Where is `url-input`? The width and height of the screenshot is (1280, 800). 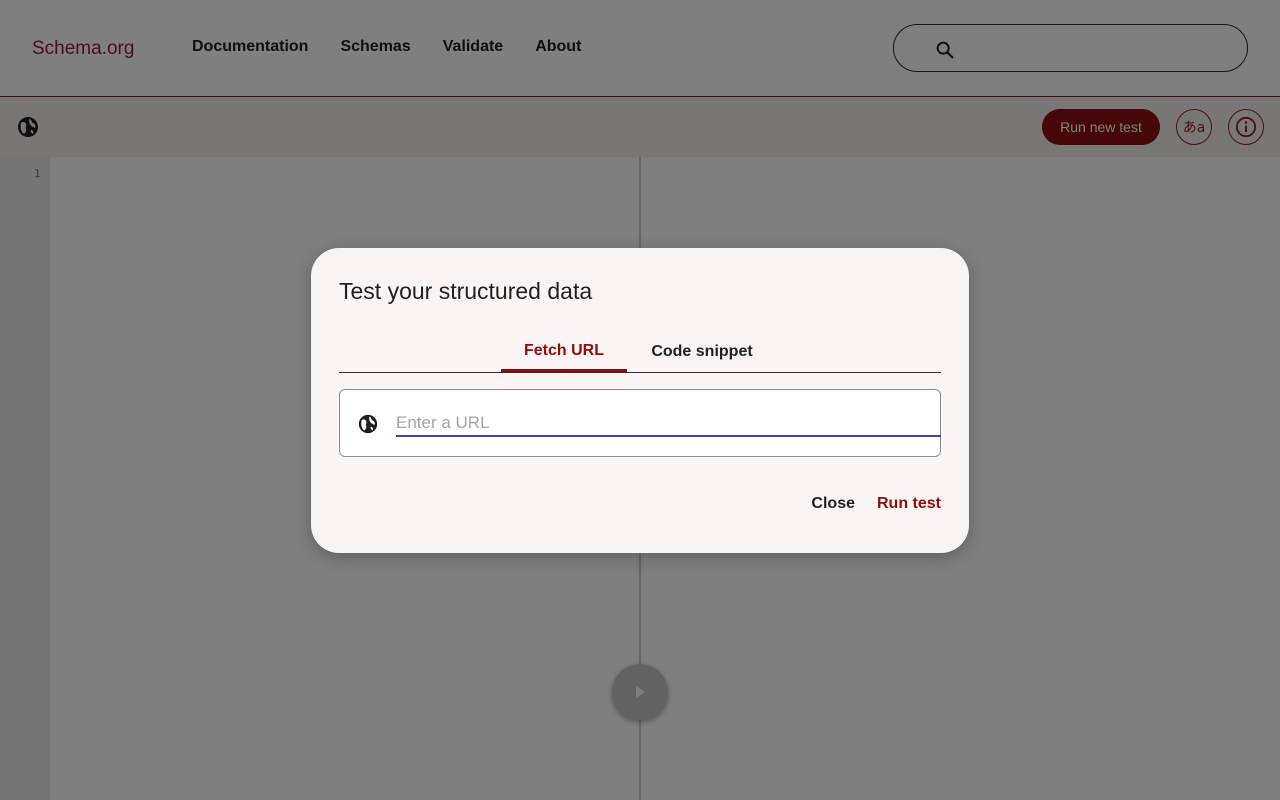 url-input is located at coordinates (668, 423).